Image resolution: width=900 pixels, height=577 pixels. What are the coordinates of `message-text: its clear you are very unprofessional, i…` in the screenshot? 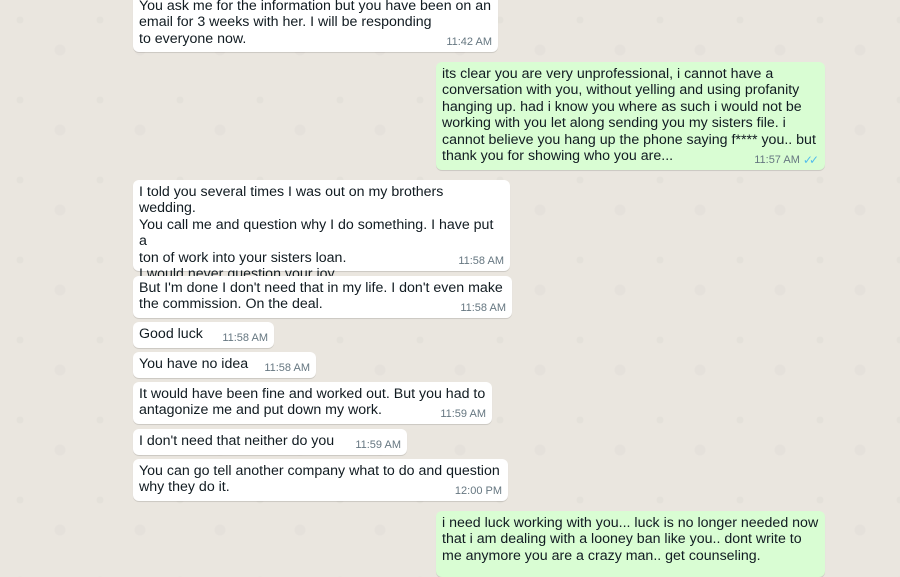 It's located at (629, 115).